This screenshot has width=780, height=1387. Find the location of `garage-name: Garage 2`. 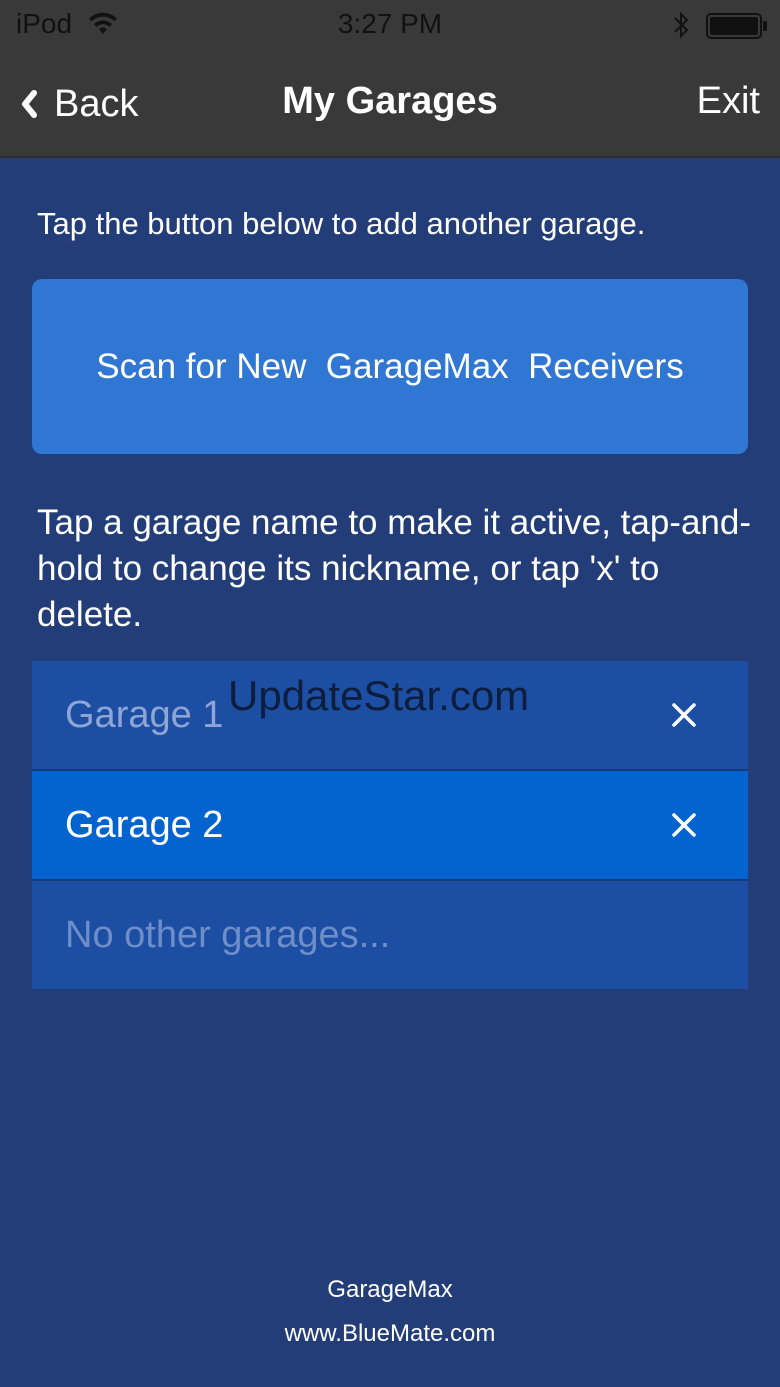

garage-name: Garage 2 is located at coordinates (144, 824).